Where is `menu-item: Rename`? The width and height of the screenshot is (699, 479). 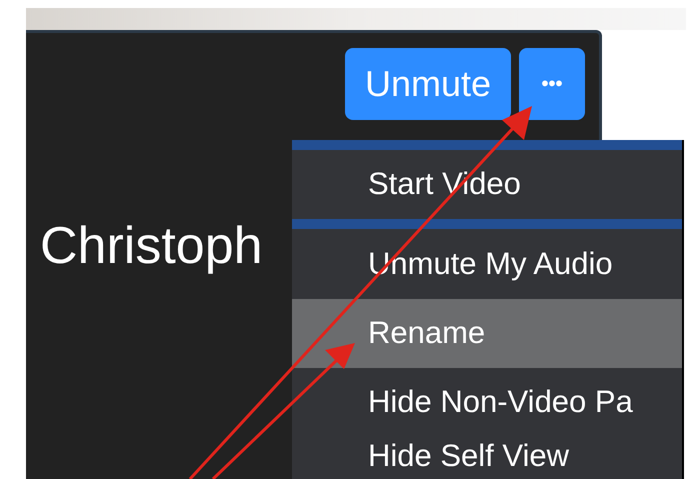 menu-item: Rename is located at coordinates (487, 333).